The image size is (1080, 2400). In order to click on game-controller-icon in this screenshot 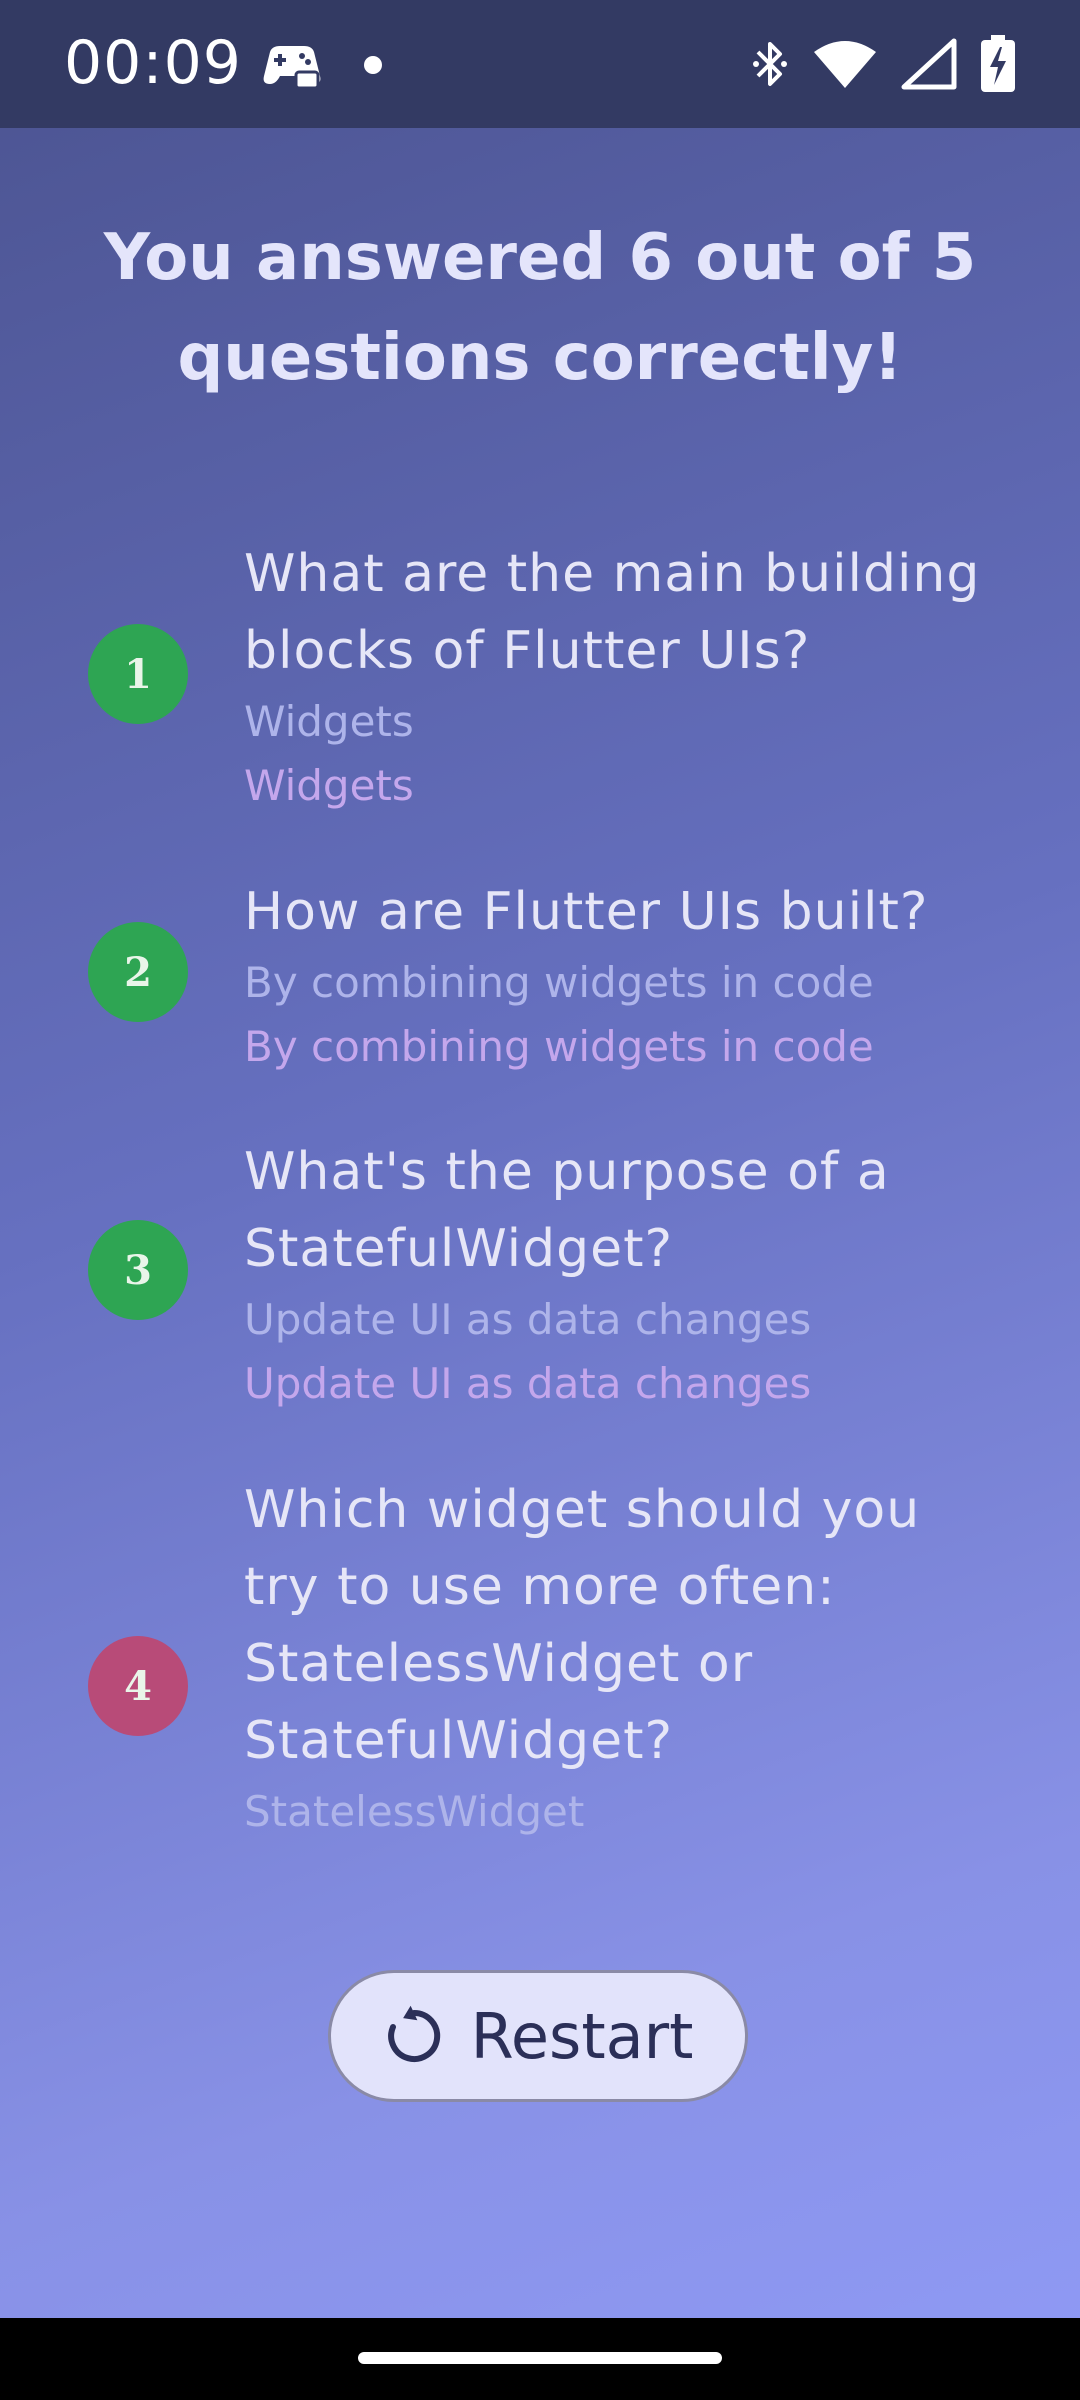, I will do `click(292, 68)`.